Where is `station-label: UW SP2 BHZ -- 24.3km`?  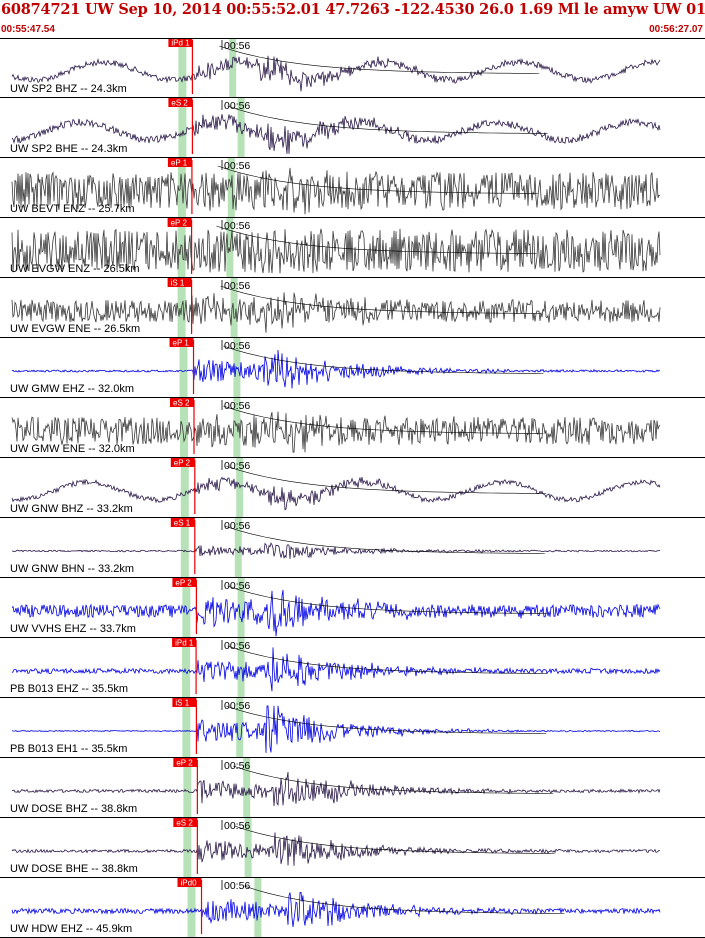
station-label: UW SP2 BHZ -- 24.3km is located at coordinates (68, 89).